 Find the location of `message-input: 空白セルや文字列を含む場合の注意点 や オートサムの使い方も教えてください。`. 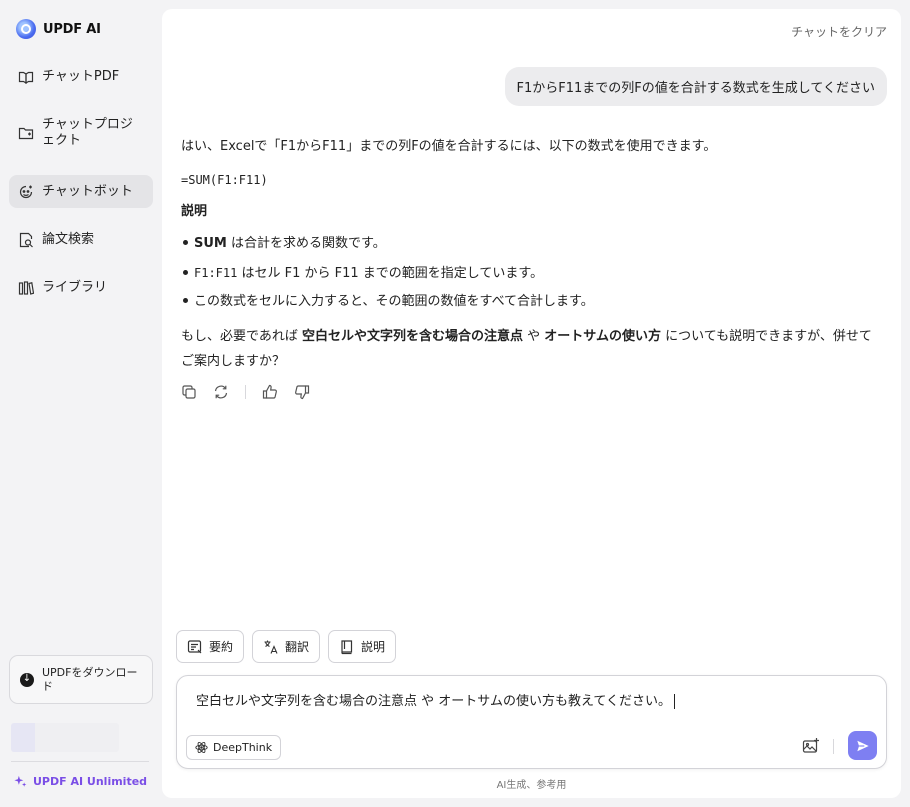

message-input: 空白セルや文字列を含む場合の注意点 や オートサムの使い方も教えてください。 is located at coordinates (435, 699).